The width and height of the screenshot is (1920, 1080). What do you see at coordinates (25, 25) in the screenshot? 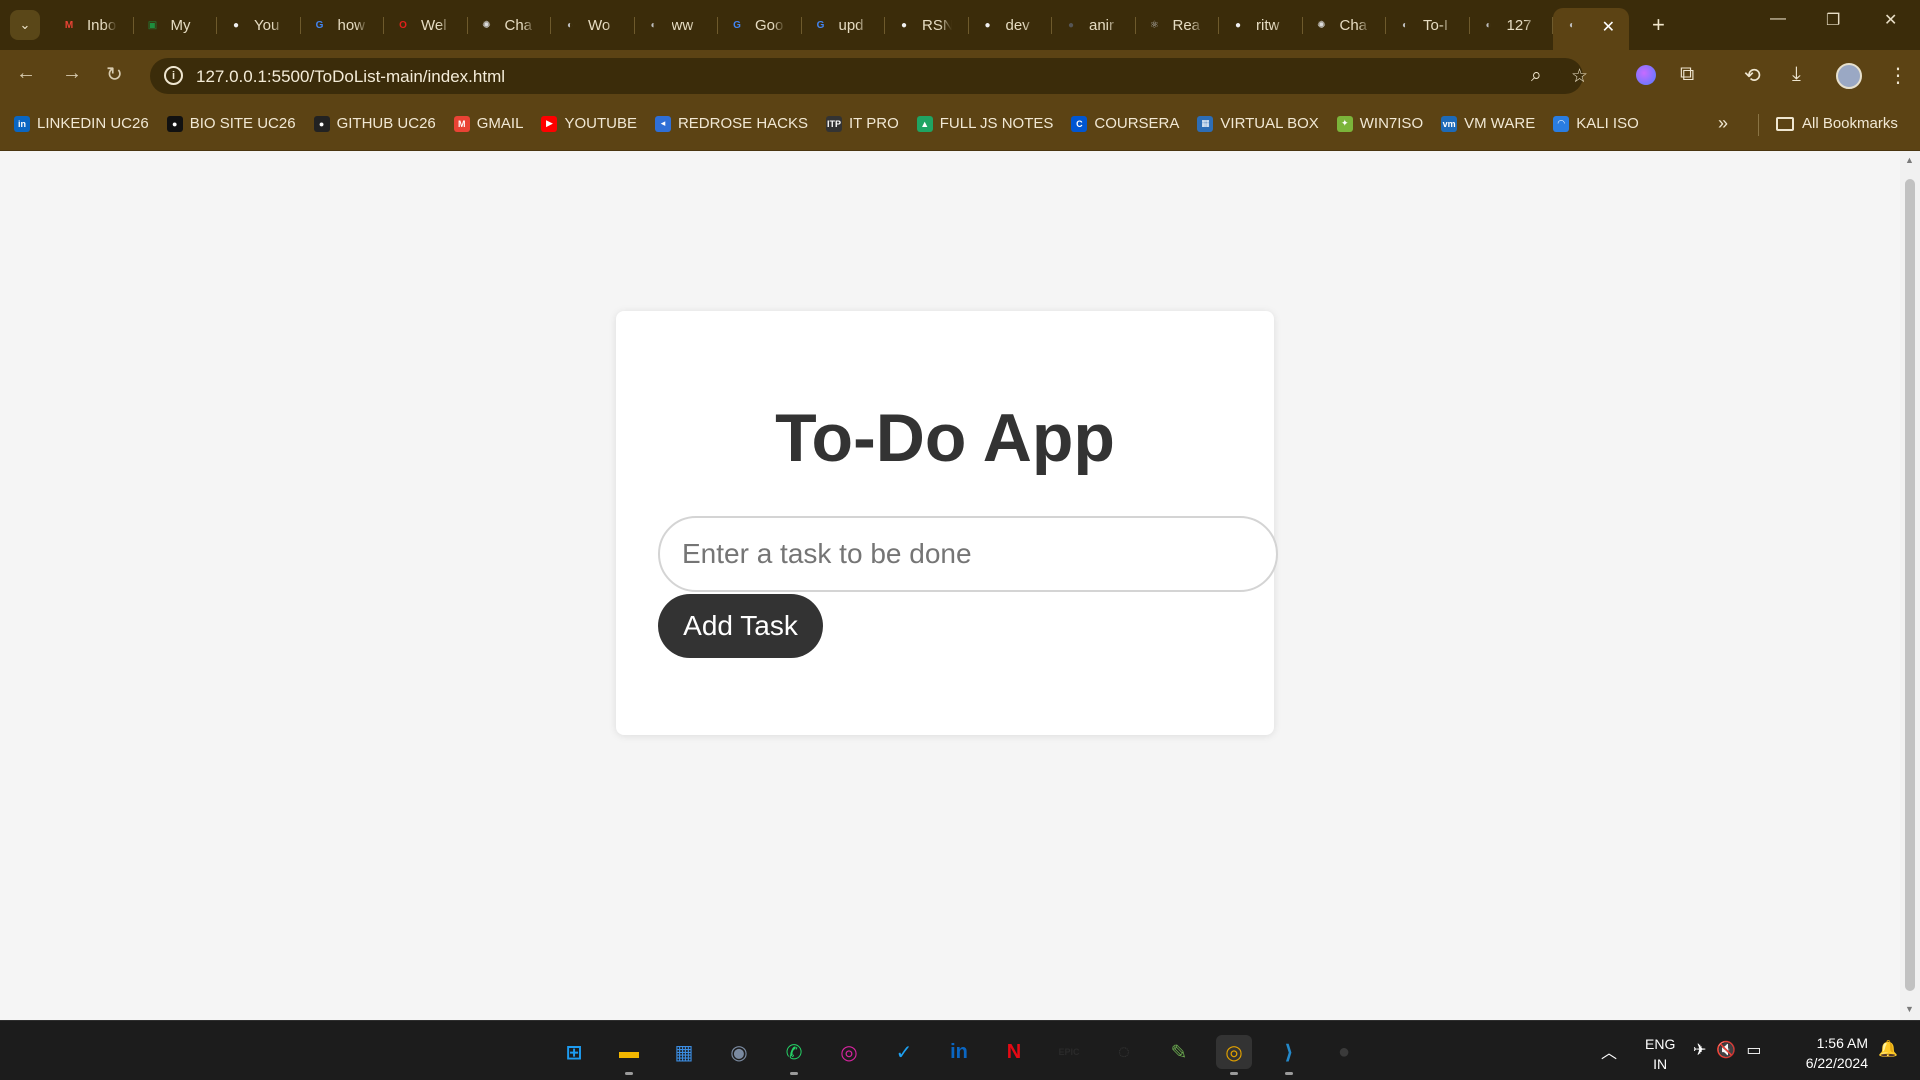
I see `tab-search-button: ⌄` at bounding box center [25, 25].